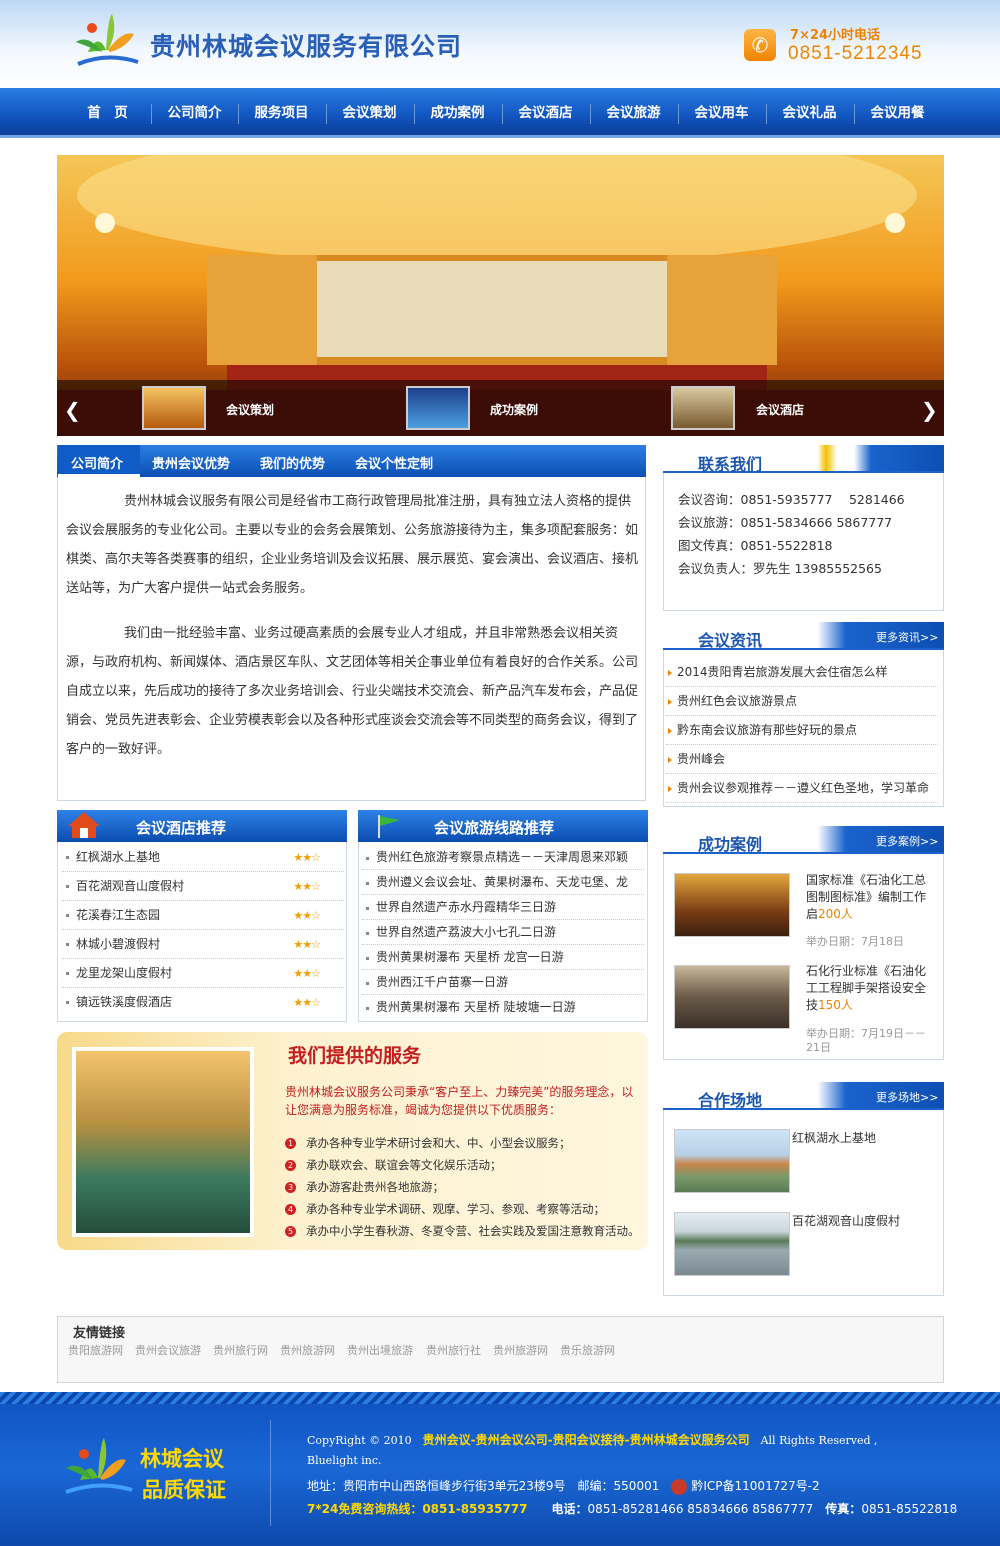 This screenshot has height=1546, width=1000. Describe the element at coordinates (375, 1187) in the screenshot. I see `service-text: 承办游客赴贵州各地旅游；` at that location.